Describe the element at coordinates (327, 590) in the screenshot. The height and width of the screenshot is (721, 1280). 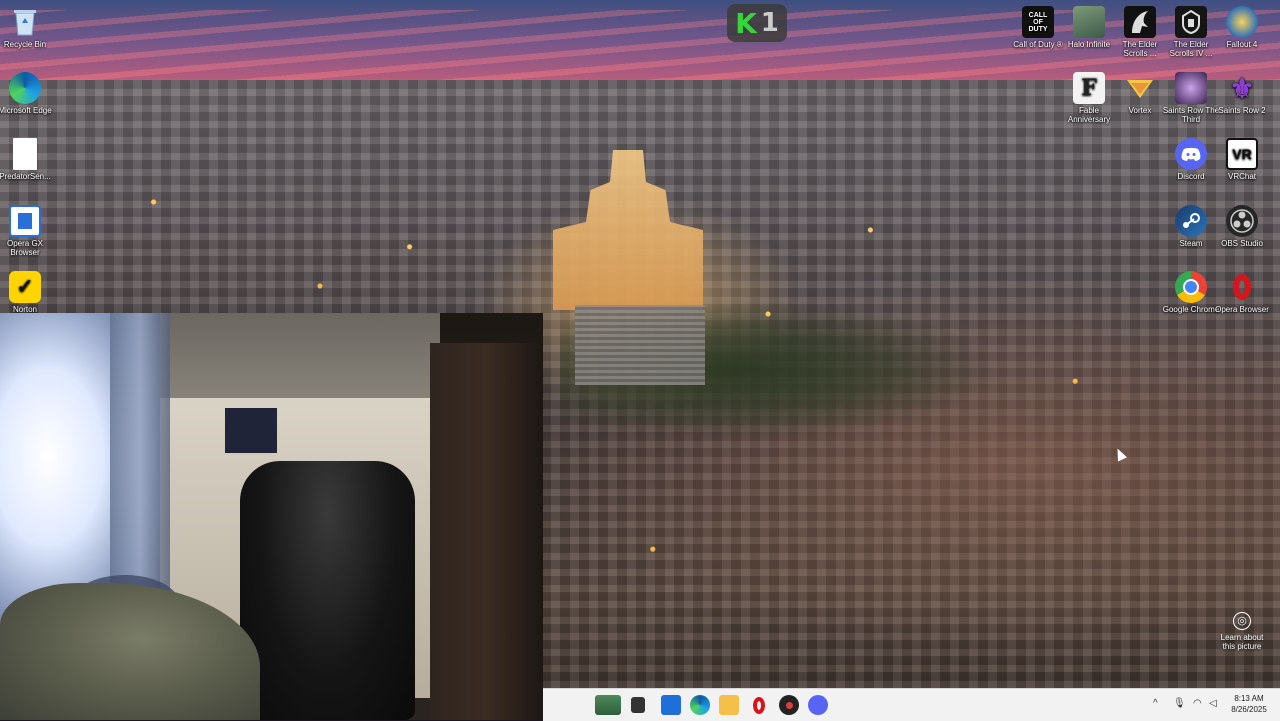
I see `webcam-chair` at that location.